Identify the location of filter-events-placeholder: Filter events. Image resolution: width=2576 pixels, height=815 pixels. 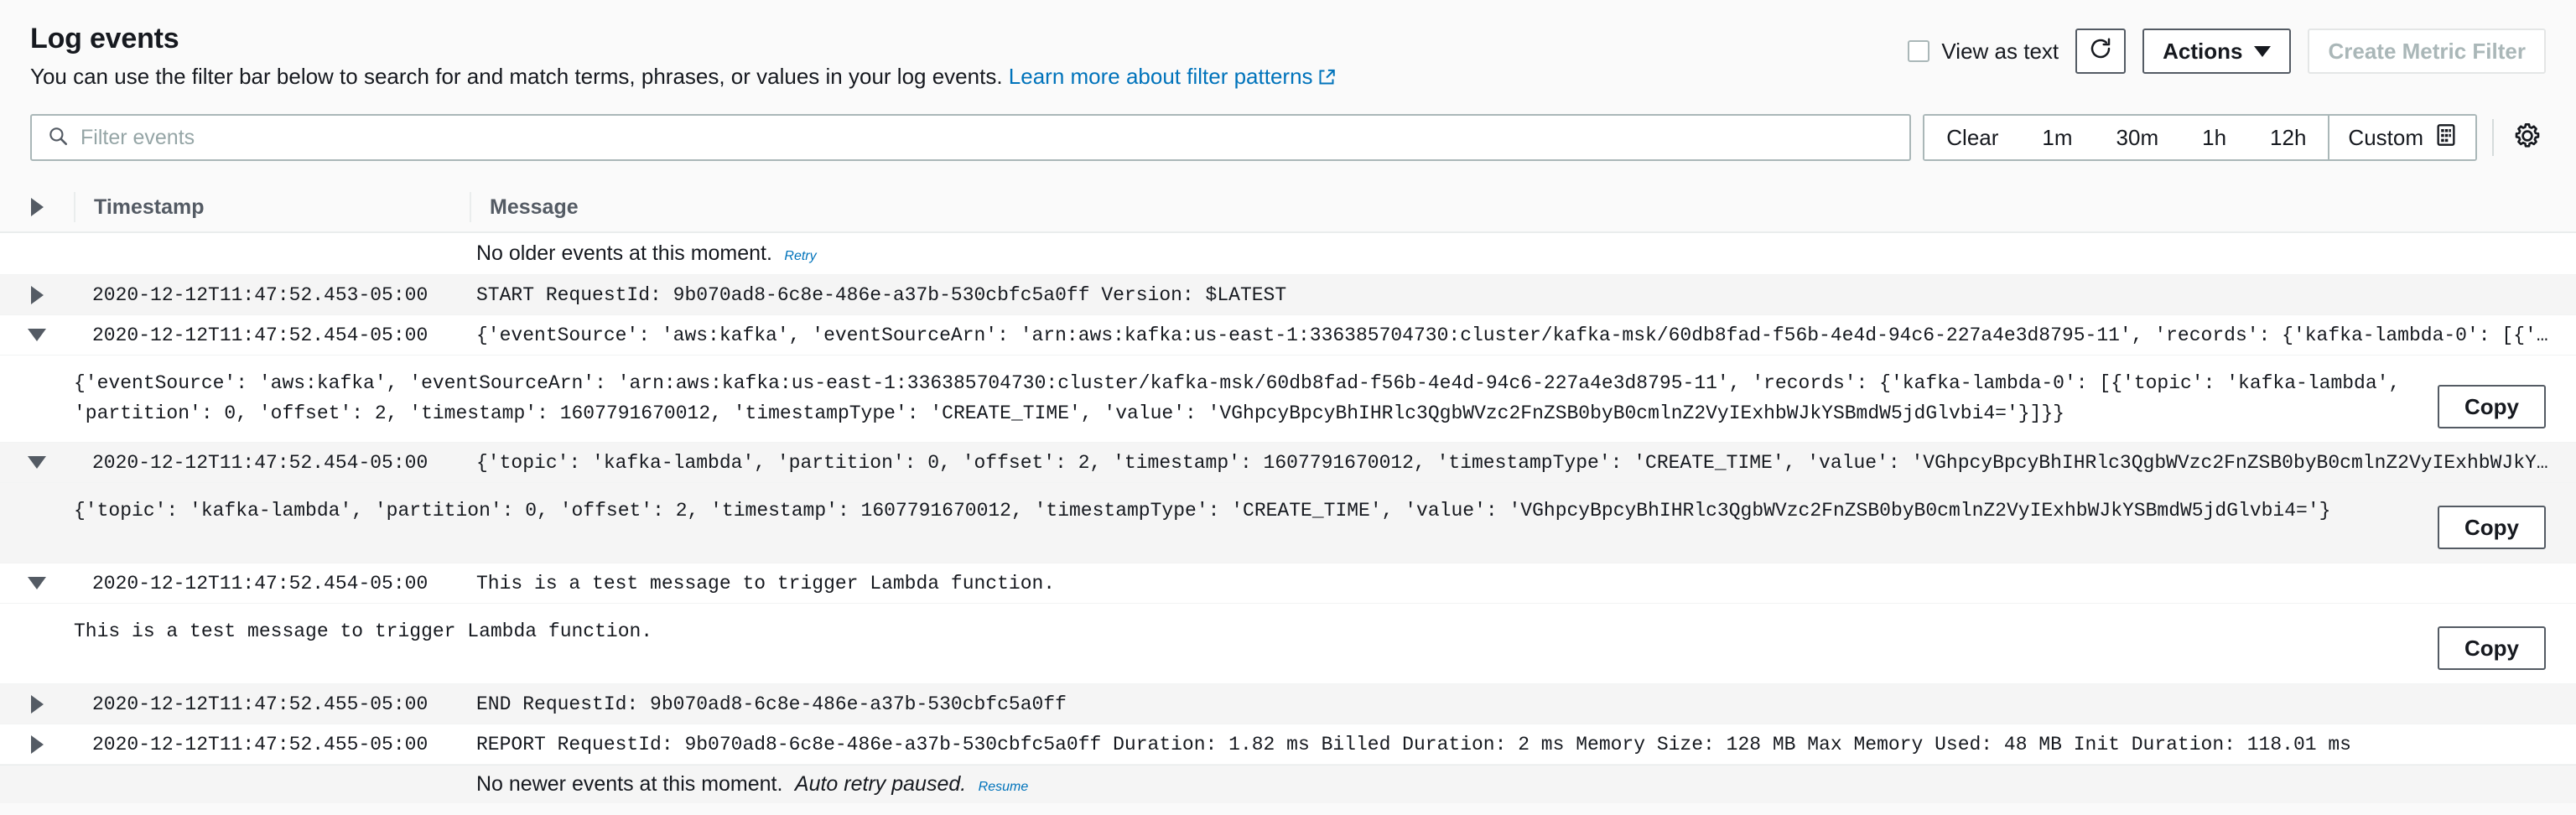
(137, 137).